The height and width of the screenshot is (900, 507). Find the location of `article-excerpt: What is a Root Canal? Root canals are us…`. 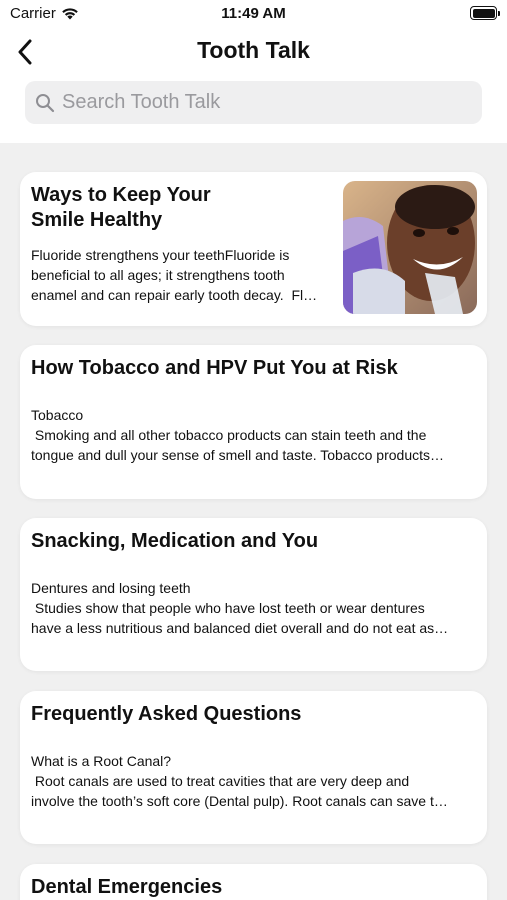

article-excerpt: What is a Root Canal? Root canals are us… is located at coordinates (254, 781).